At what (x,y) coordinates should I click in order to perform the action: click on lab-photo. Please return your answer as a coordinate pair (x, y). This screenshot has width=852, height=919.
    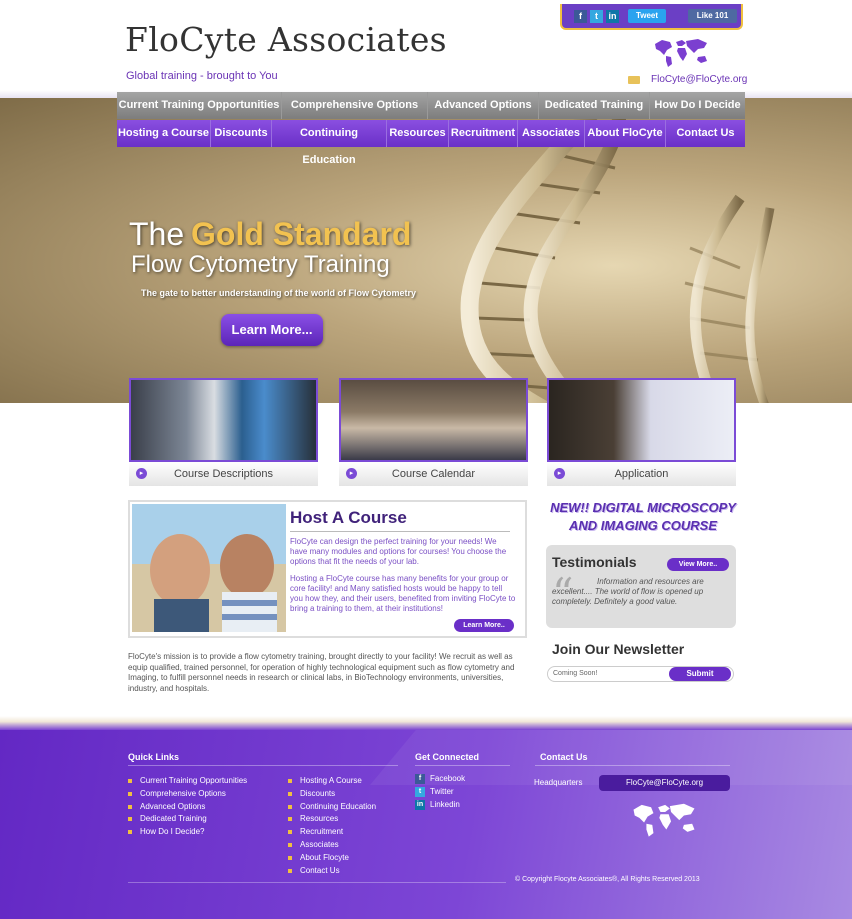
    Looking at the image, I should click on (223, 420).